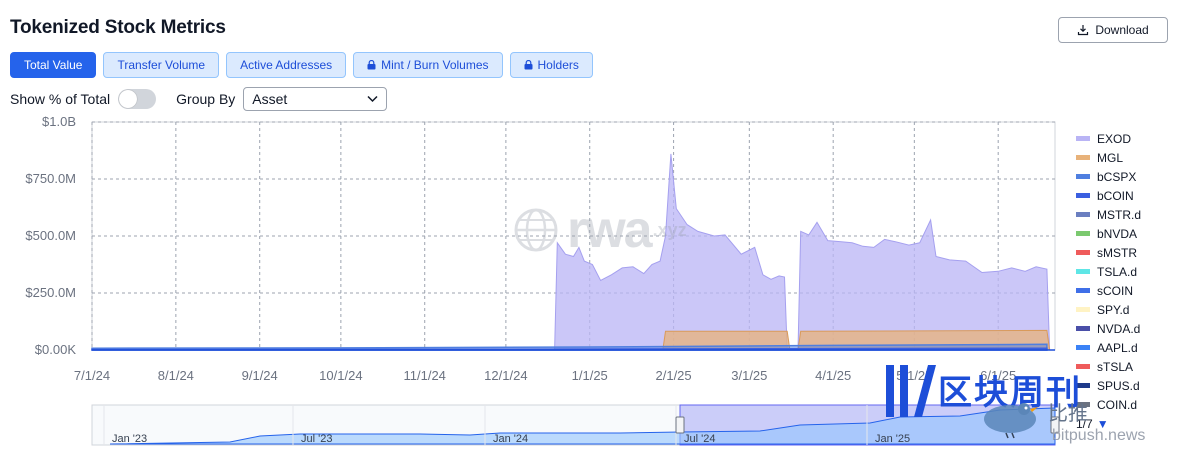 The image size is (1179, 464). I want to click on bird-icon, so click(1011, 421).